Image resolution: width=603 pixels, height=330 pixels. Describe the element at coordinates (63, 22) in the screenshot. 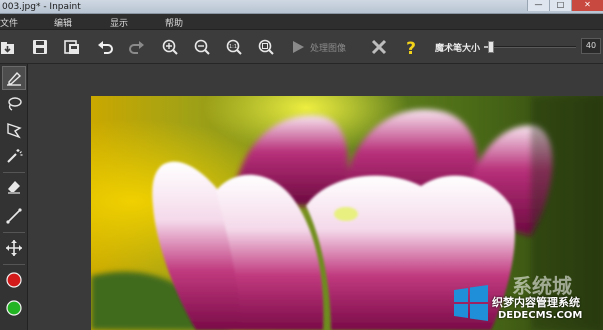

I see `menu-edit: 编辑` at that location.